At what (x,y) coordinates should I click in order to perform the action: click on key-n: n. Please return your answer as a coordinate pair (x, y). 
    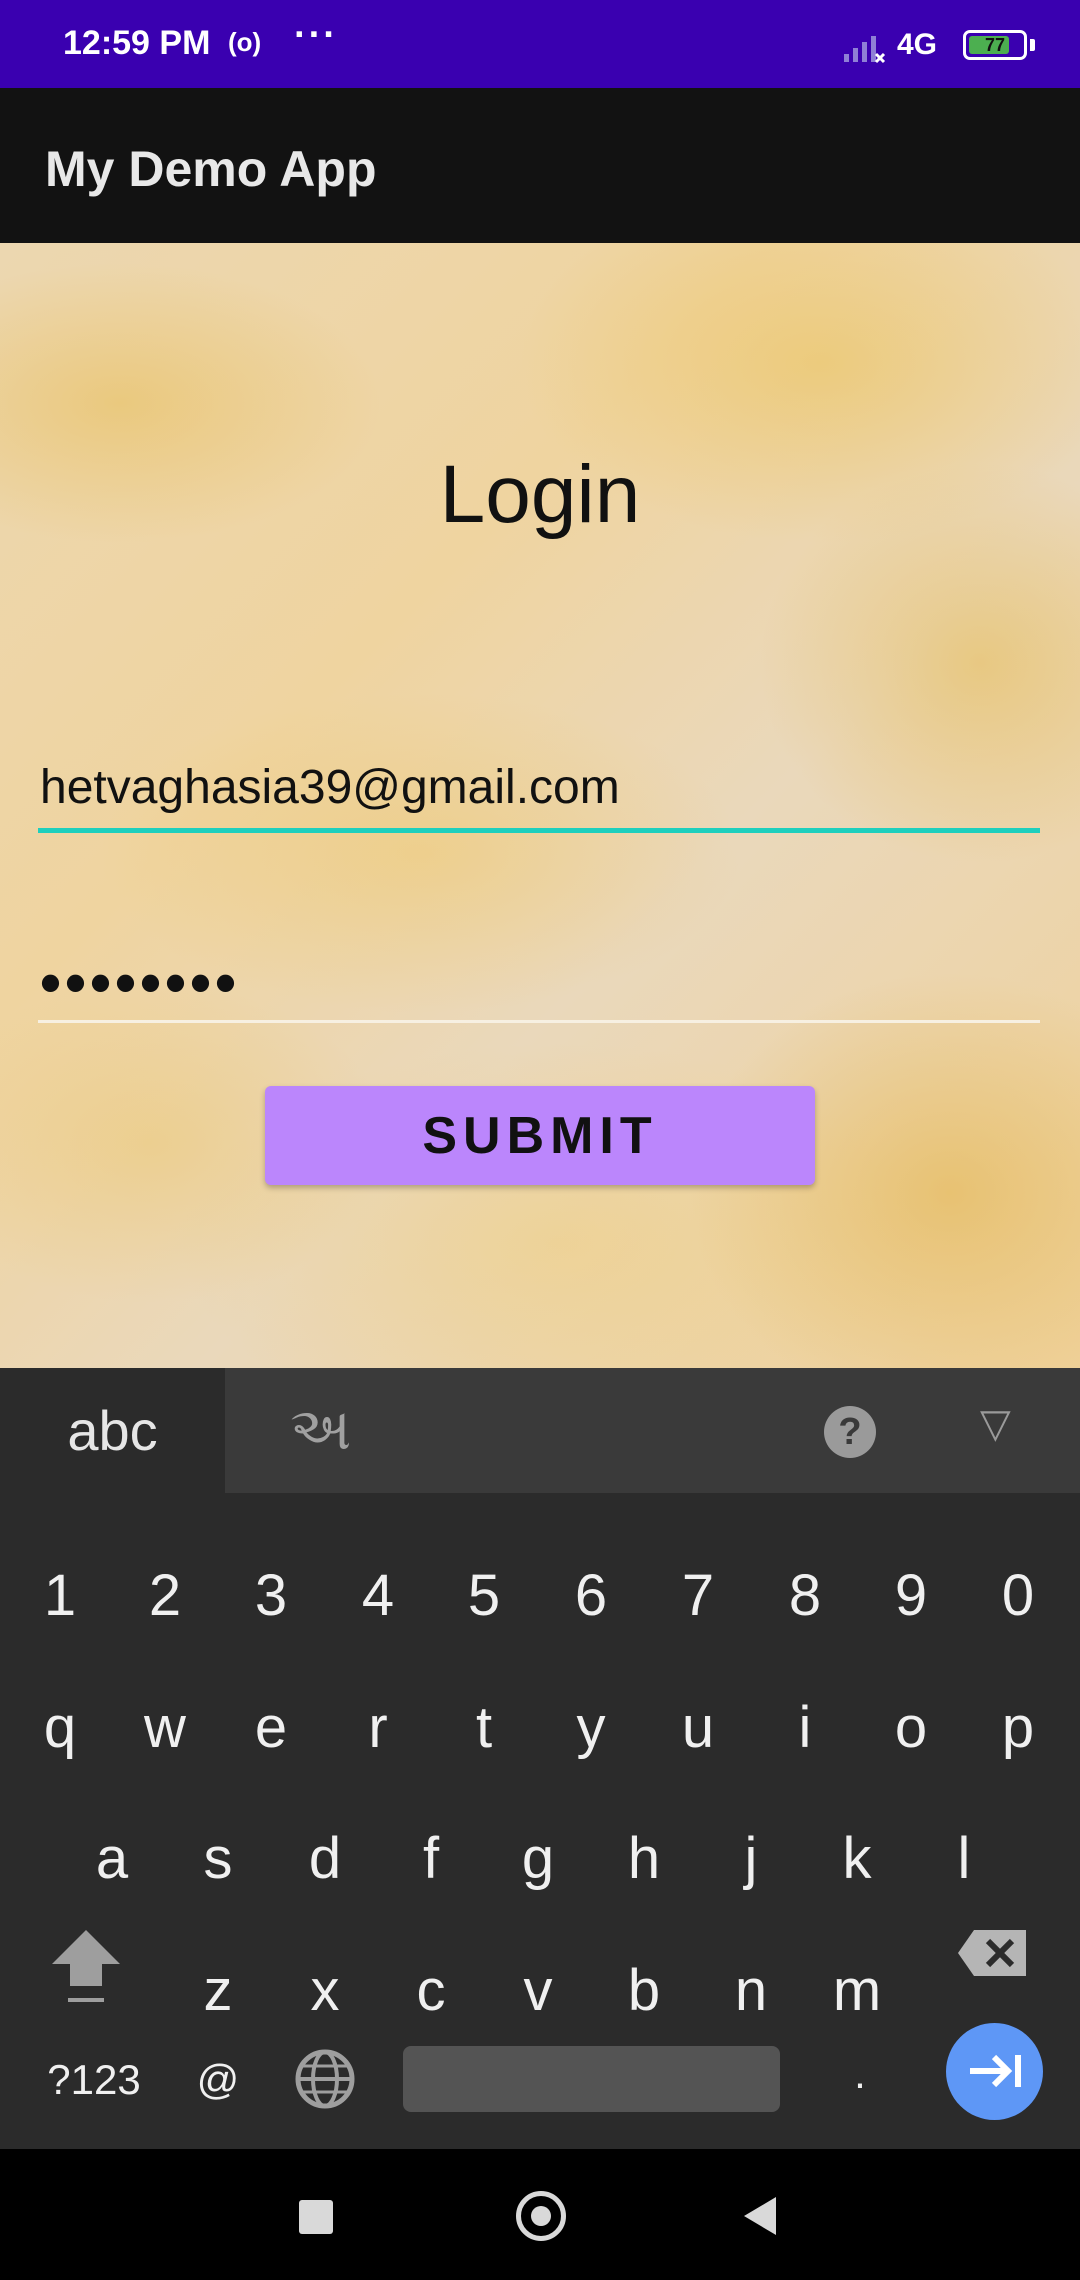
    Looking at the image, I should click on (751, 1991).